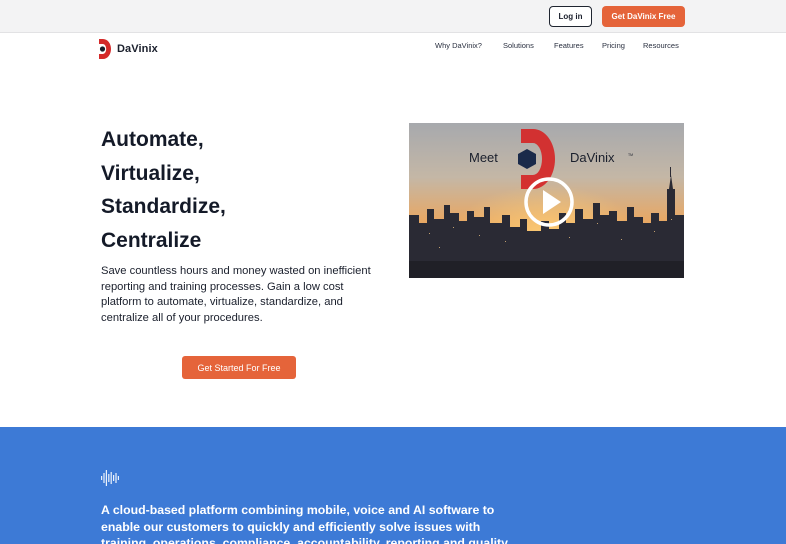 This screenshot has width=786, height=544. What do you see at coordinates (151, 240) in the screenshot?
I see `hero-title-line: Centralize` at bounding box center [151, 240].